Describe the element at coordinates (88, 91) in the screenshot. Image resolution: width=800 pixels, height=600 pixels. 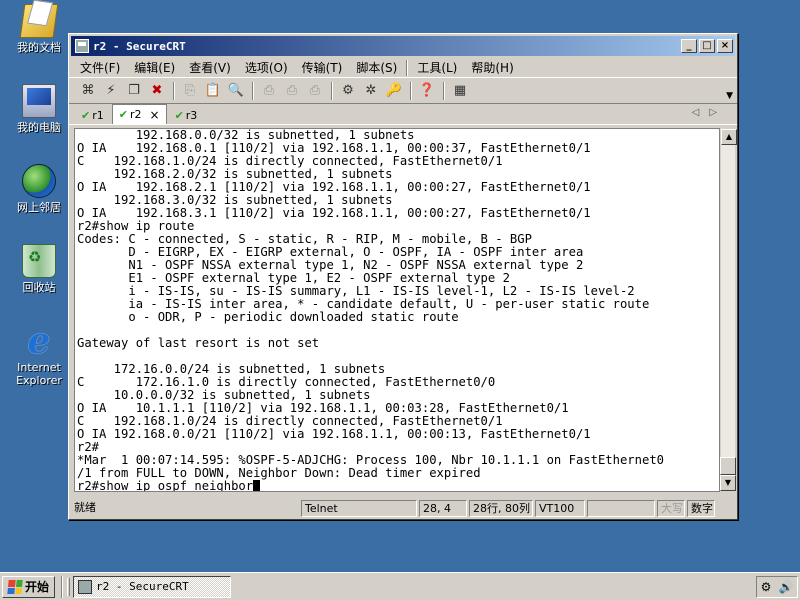
I see `connect-icon: ⌘` at that location.